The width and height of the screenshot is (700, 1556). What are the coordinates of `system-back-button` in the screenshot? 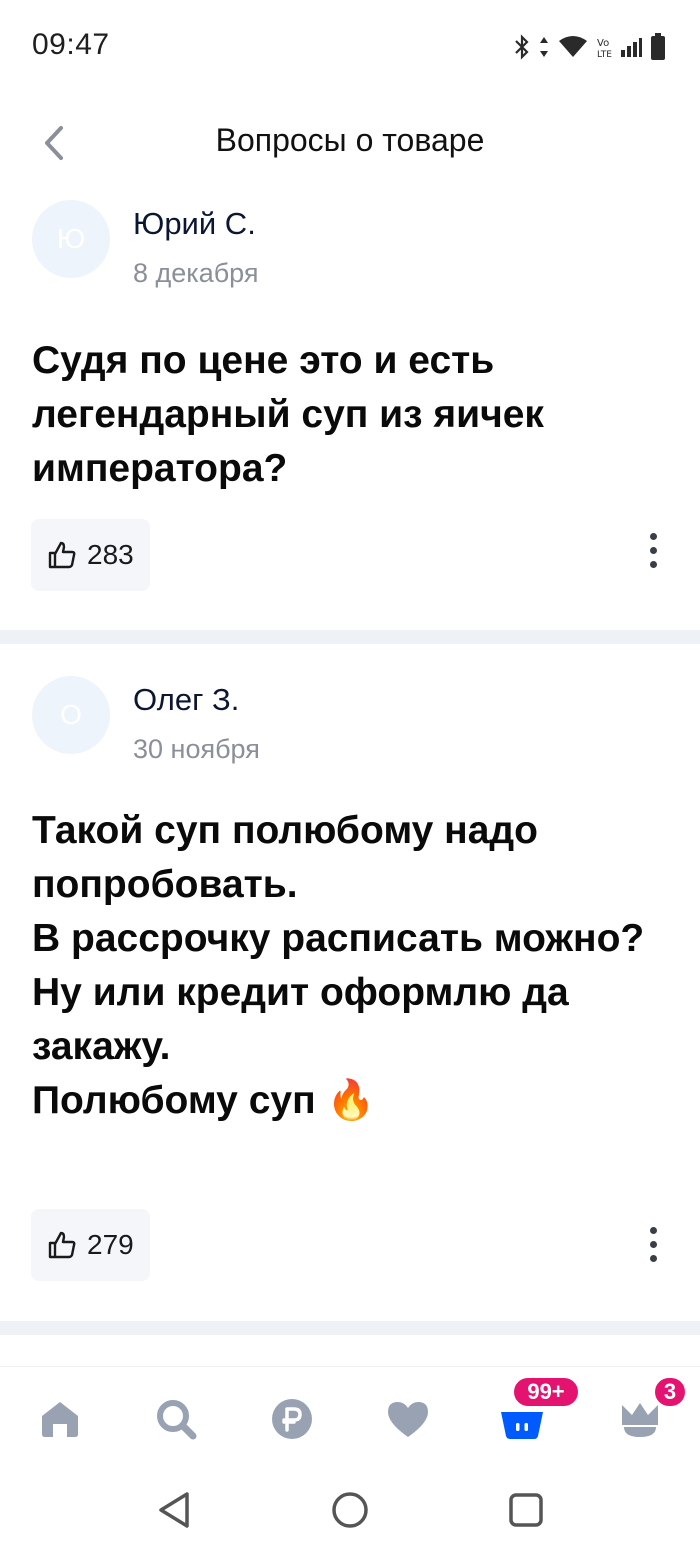 It's located at (174, 1510).